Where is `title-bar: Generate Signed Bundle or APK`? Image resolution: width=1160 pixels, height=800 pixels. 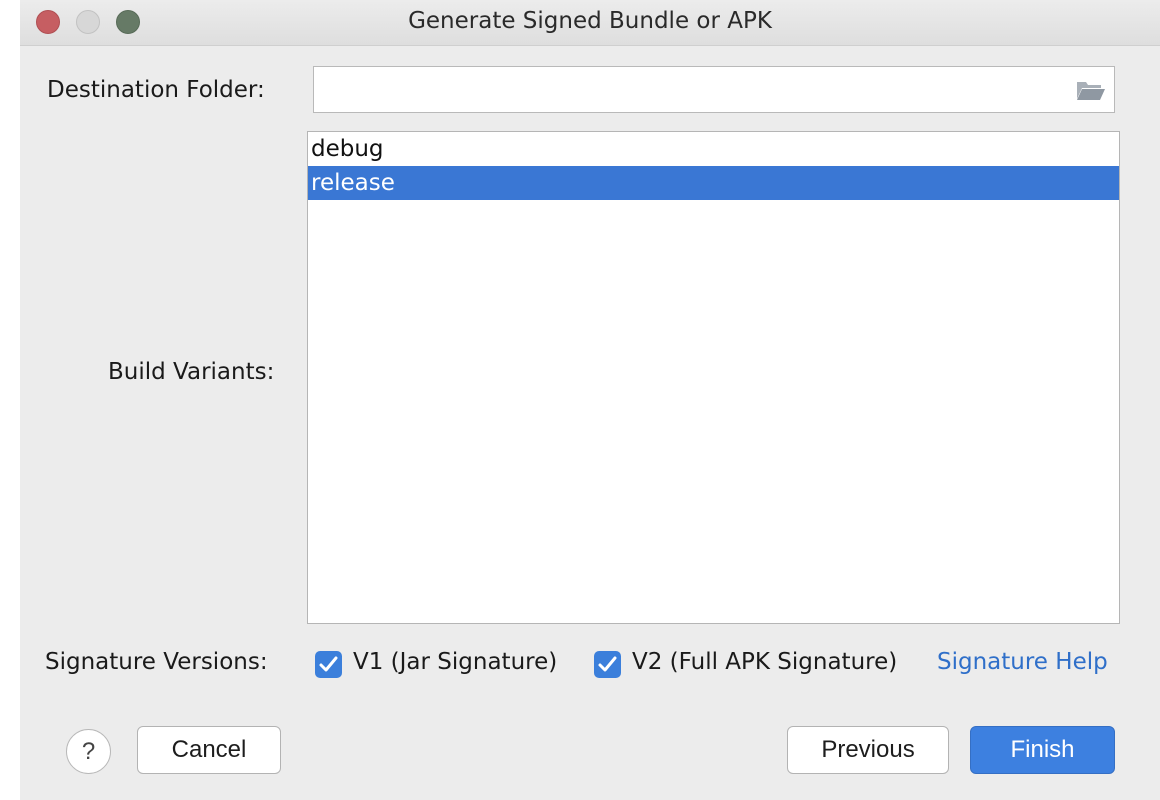 title-bar: Generate Signed Bundle or APK is located at coordinates (590, 23).